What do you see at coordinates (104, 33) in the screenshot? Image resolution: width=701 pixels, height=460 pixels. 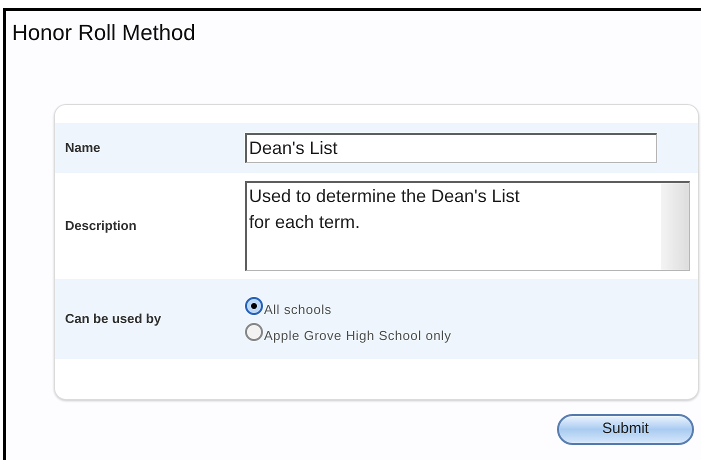 I see `page-title: Honor Roll Method` at bounding box center [104, 33].